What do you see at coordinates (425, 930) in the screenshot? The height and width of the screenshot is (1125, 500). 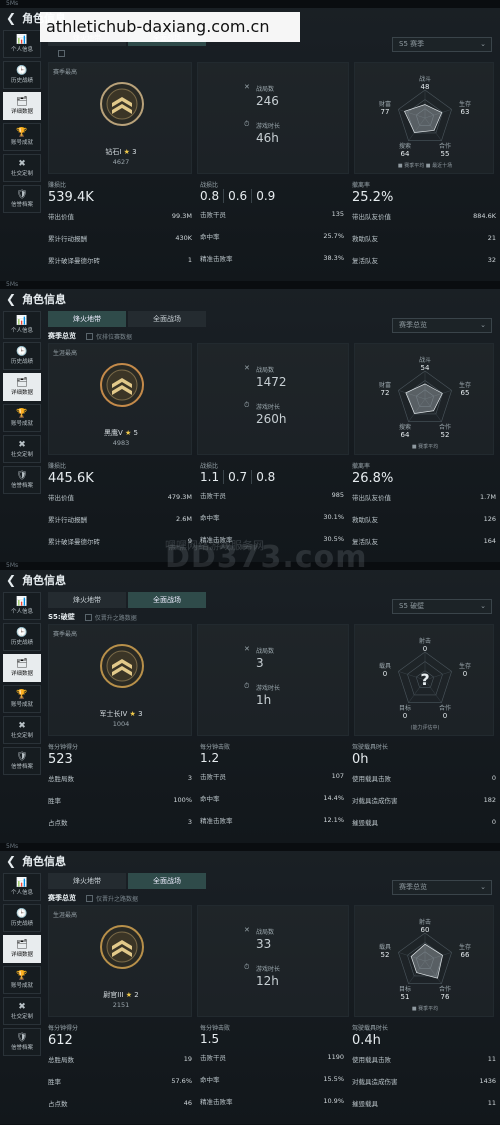 I see `radar-value-top: 60` at bounding box center [425, 930].